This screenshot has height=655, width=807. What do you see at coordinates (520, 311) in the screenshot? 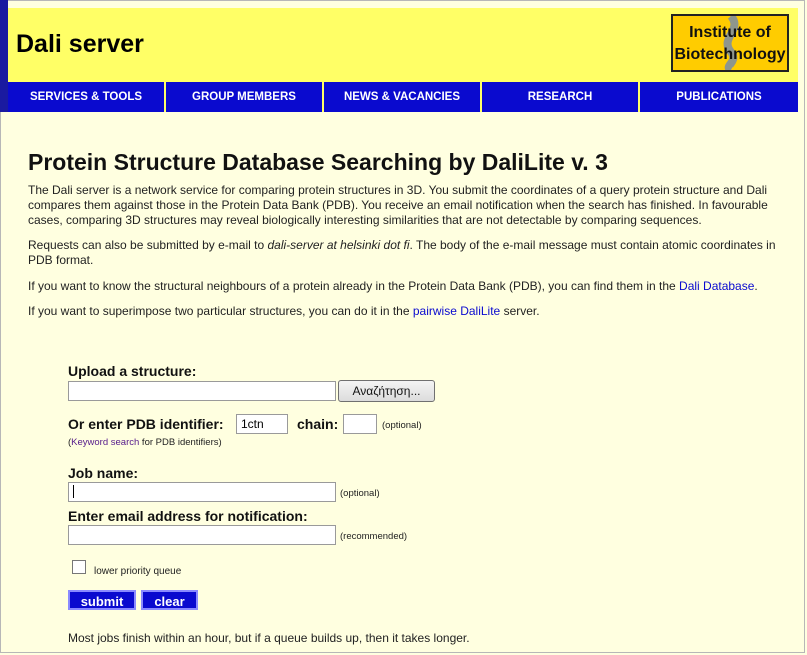
I see `para4-text-b: server.` at bounding box center [520, 311].